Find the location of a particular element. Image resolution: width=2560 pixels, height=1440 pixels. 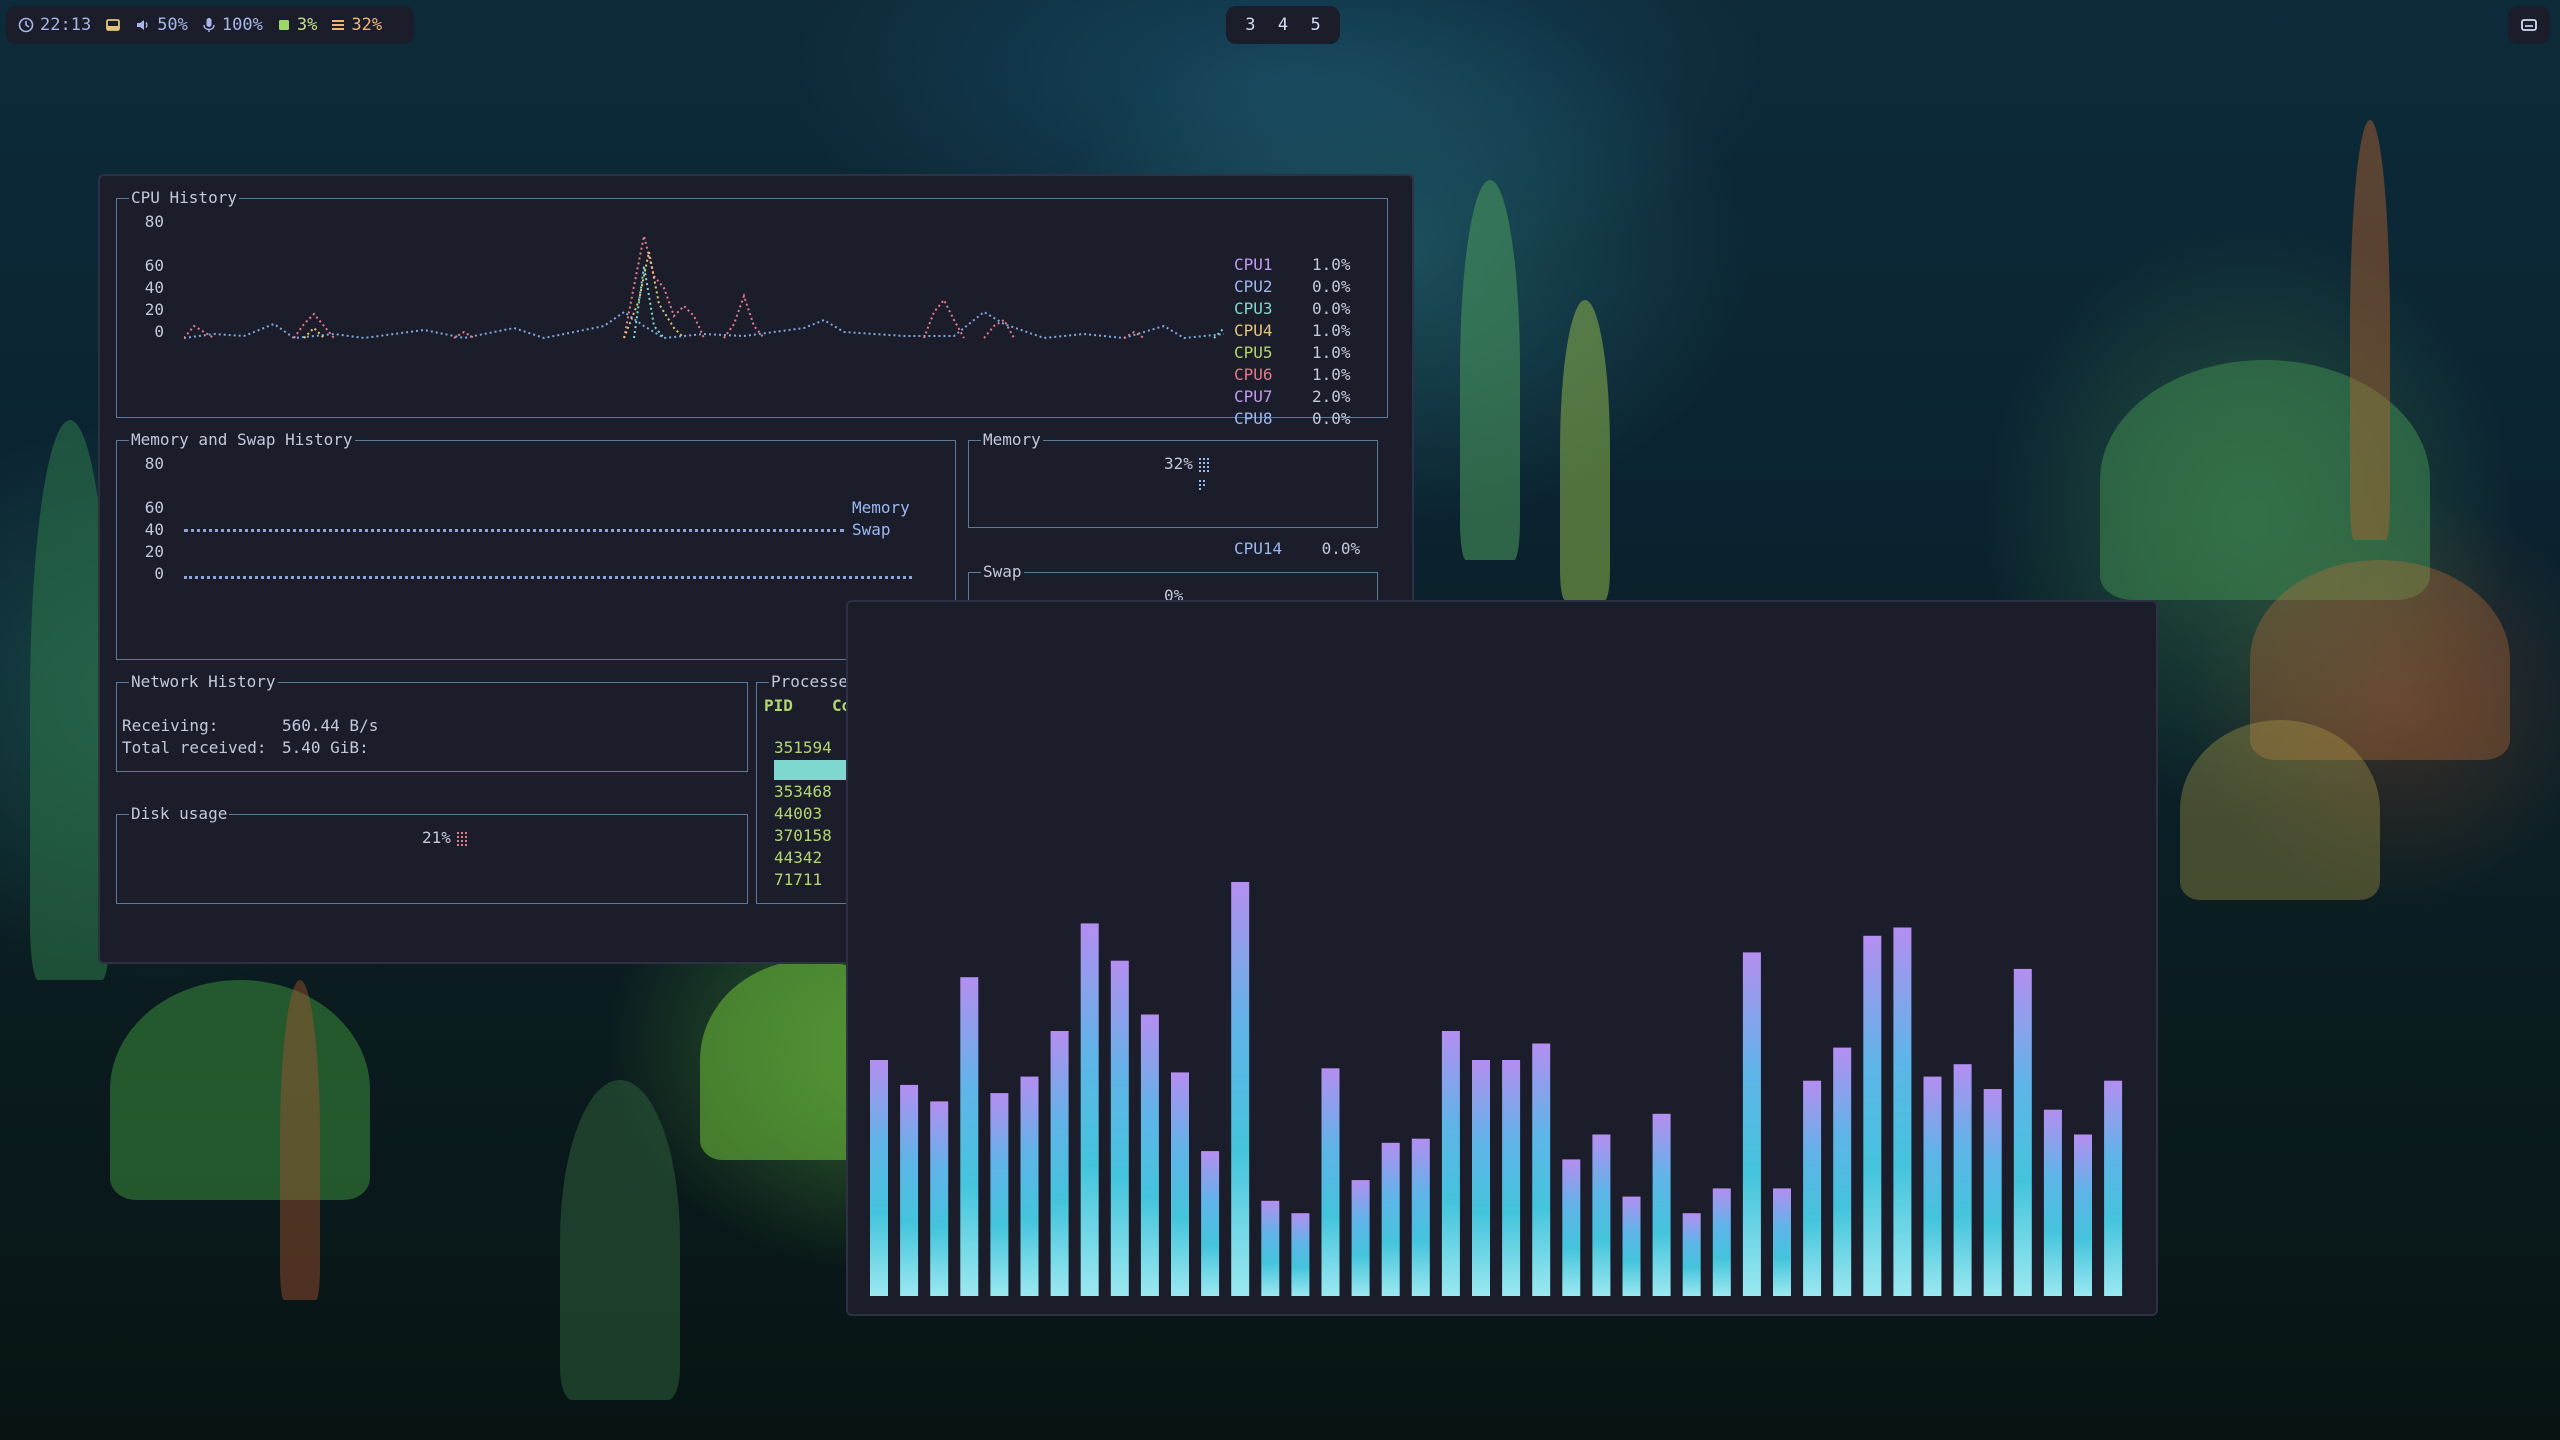

status-bar: 22:13 50% 100% 3% 32% is located at coordinates (210, 25).